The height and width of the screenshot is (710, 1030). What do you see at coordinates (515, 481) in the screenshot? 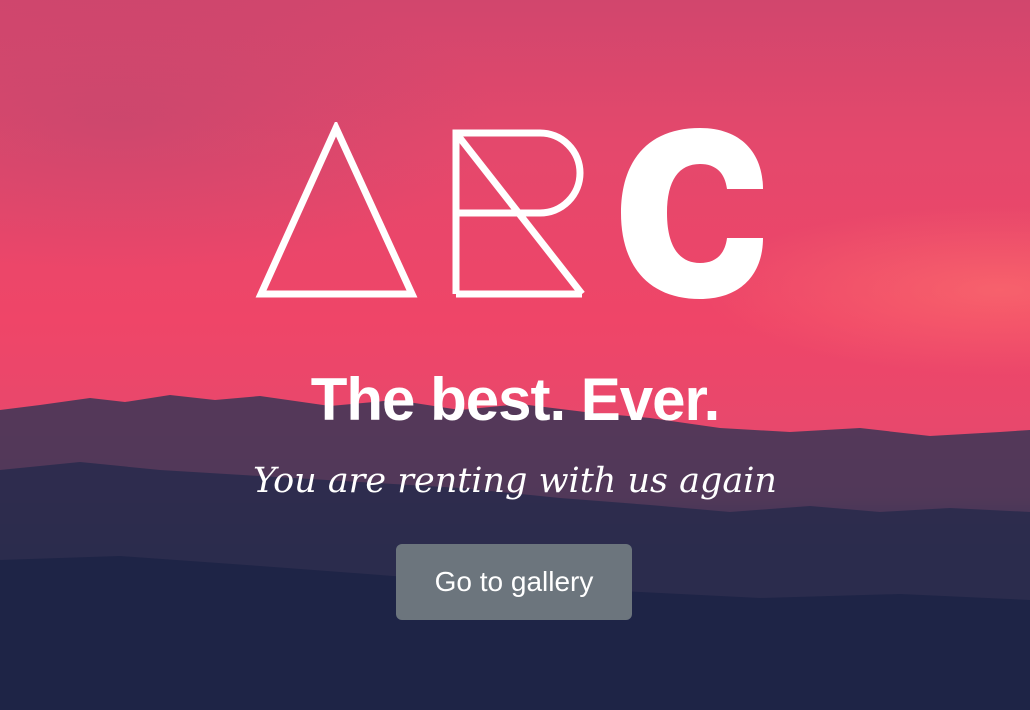
I see `hero-tagline: You are renting with us again` at bounding box center [515, 481].